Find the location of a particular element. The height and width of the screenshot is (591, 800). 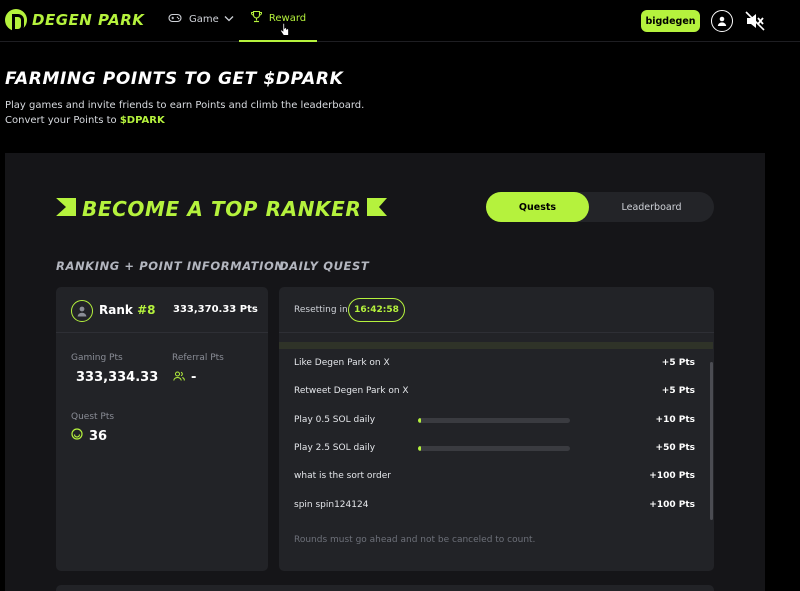

quest-points: +10 Pts is located at coordinates (675, 420).